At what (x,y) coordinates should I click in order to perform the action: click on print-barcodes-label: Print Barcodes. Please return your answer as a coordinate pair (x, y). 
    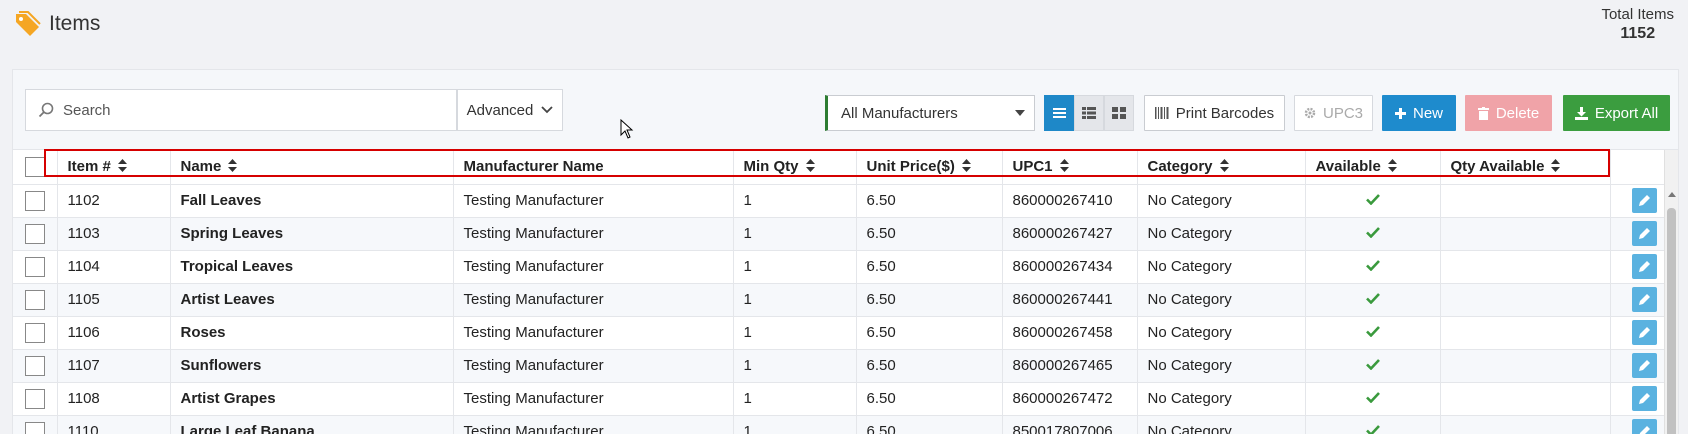
    Looking at the image, I should click on (1225, 113).